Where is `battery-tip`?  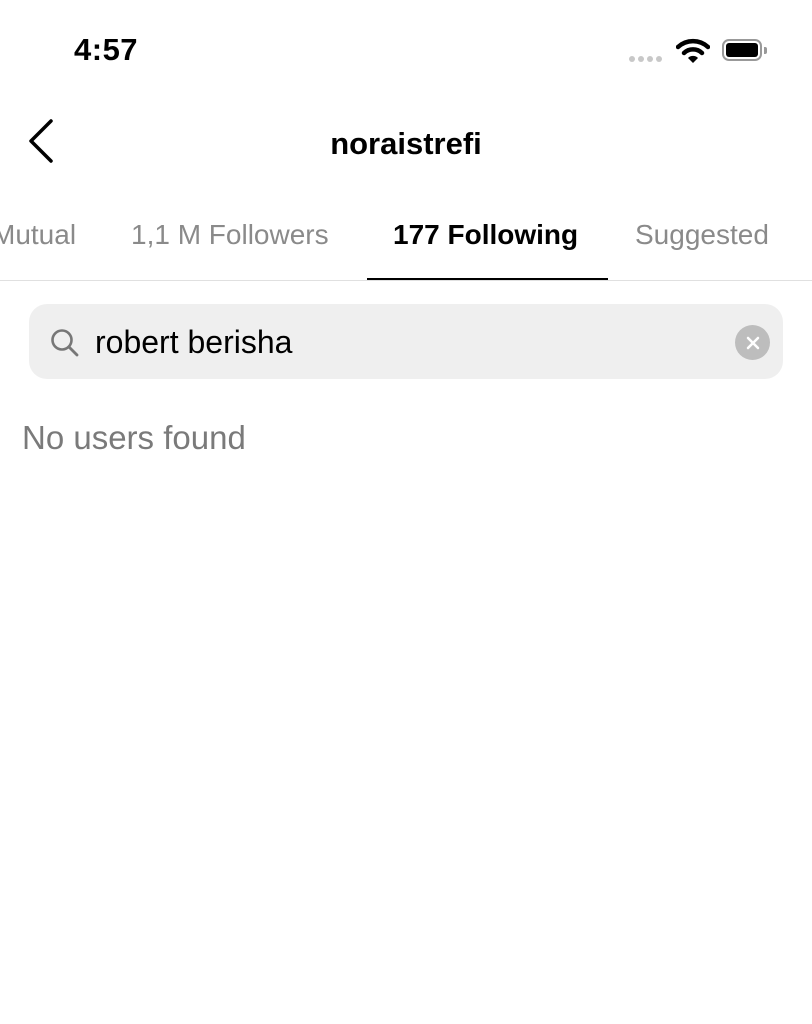 battery-tip is located at coordinates (765, 50).